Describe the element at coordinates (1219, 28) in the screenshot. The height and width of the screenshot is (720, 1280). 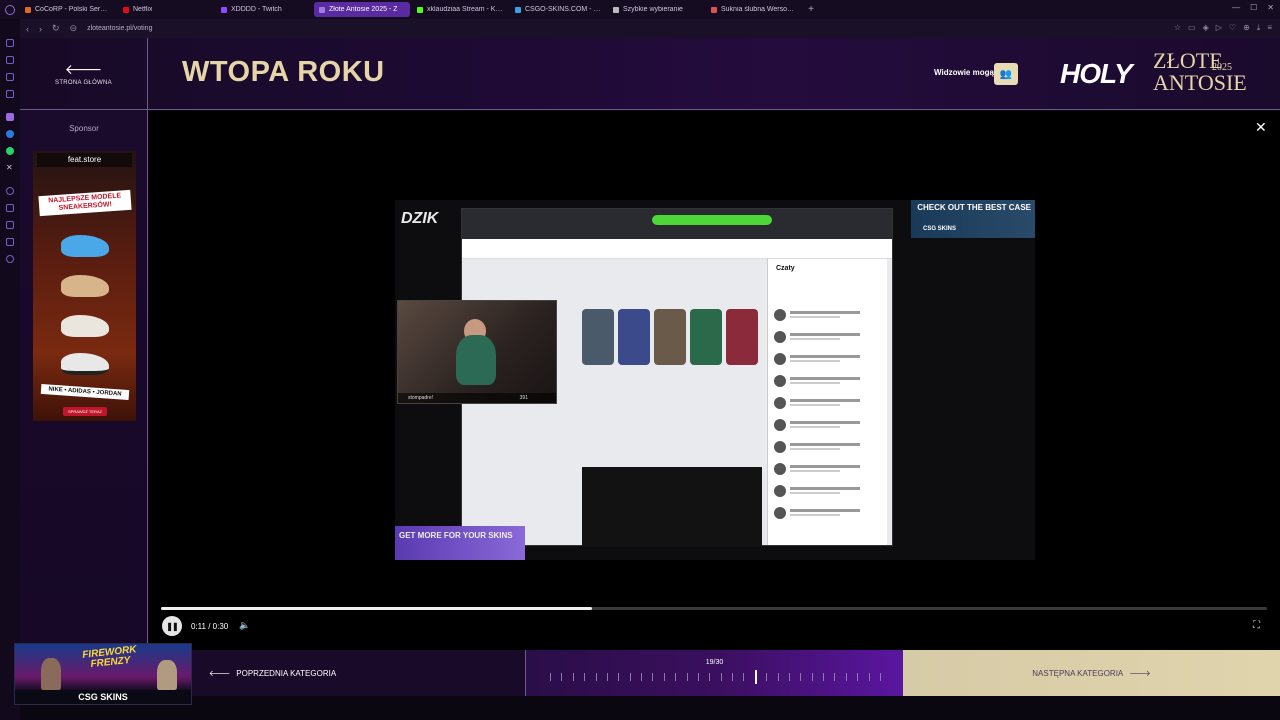
I see `play-icon: ▷` at that location.